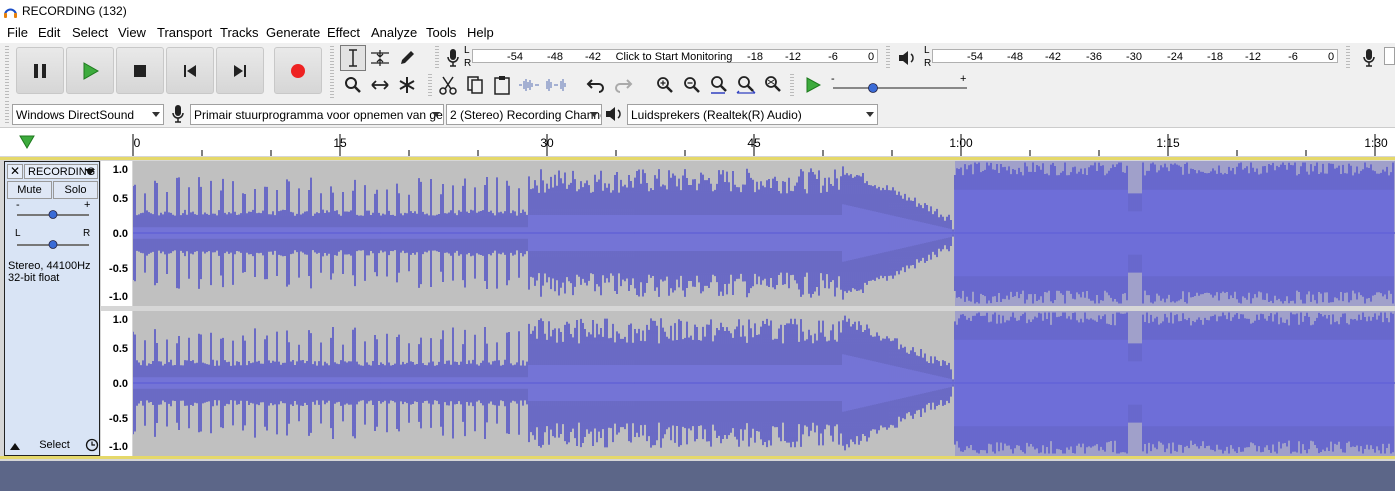 The image size is (1395, 491). What do you see at coordinates (184, 32) in the screenshot?
I see `menu-transport: Transport` at bounding box center [184, 32].